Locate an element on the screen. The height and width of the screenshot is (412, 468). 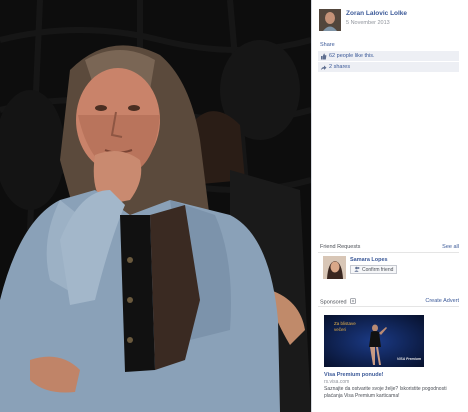
thumbs-up-icon is located at coordinates (323, 56).